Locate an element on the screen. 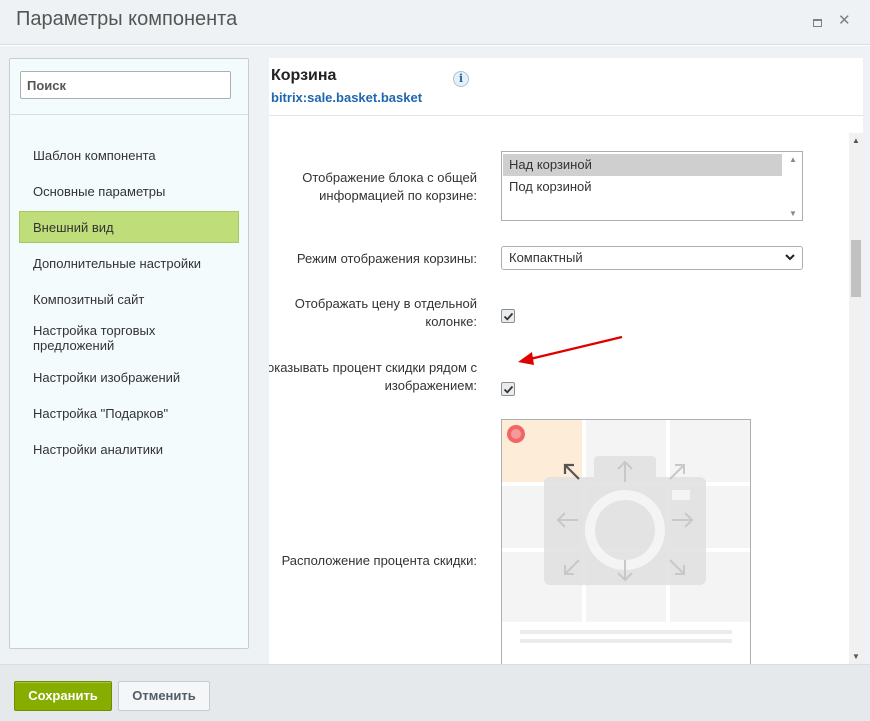 The height and width of the screenshot is (721, 870). sidebar-item-template: Шаблон компонента is located at coordinates (129, 155).